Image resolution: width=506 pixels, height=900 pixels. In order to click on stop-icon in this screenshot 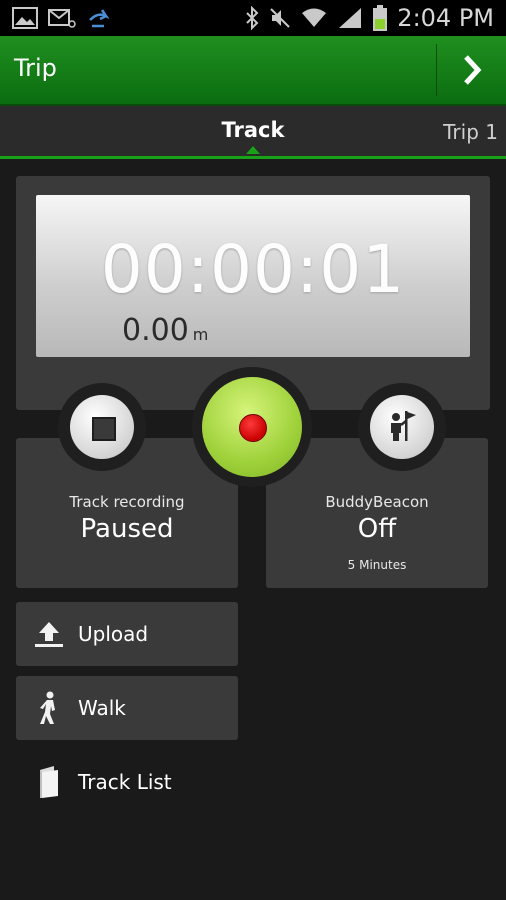, I will do `click(104, 429)`.